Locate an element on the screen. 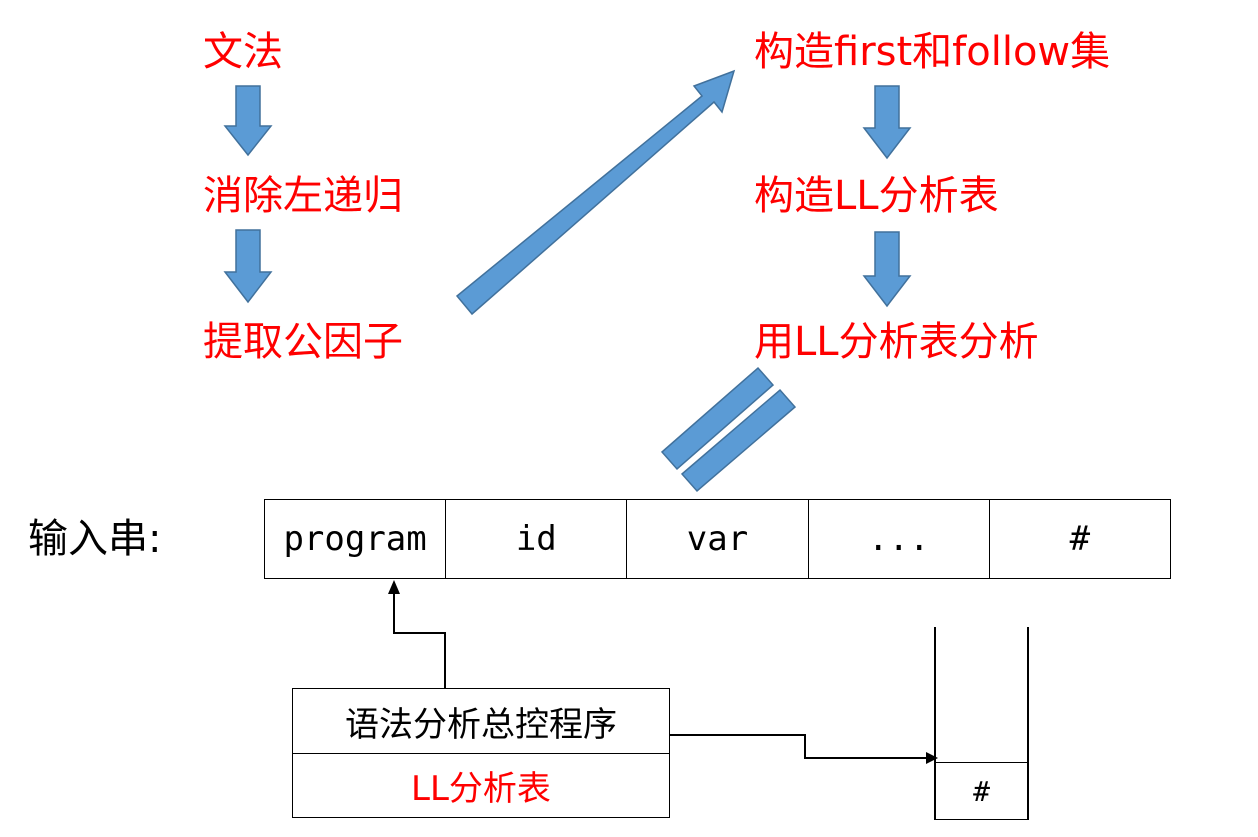  down-arrow-grammar-to-recursion is located at coordinates (248, 121).